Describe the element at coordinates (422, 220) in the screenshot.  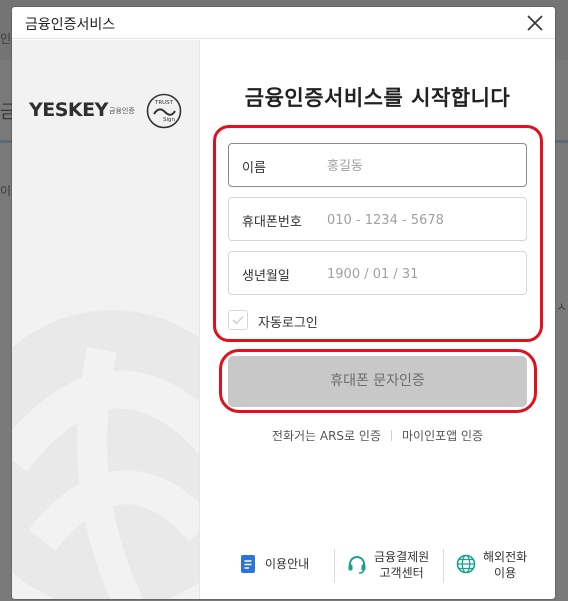
I see `phone-input` at that location.